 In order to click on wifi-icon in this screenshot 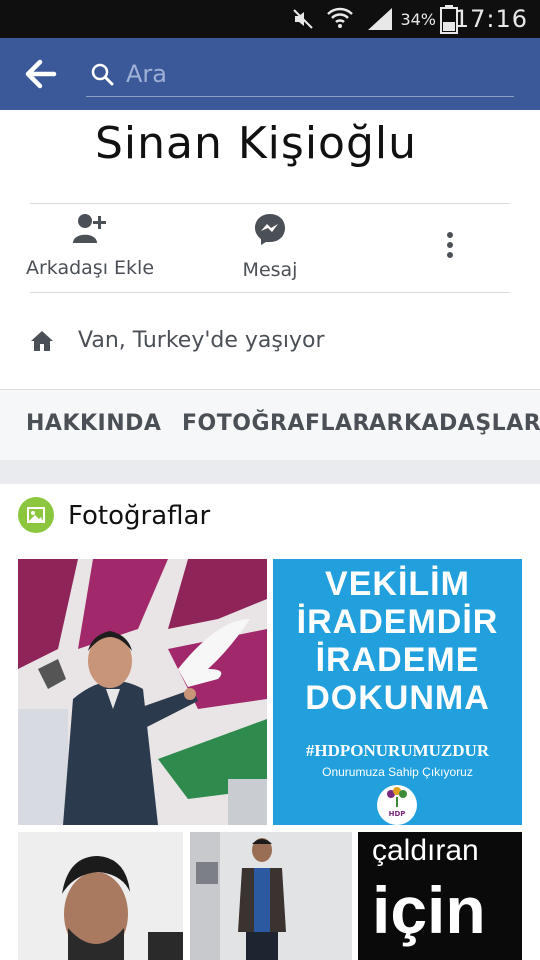, I will do `click(340, 17)`.